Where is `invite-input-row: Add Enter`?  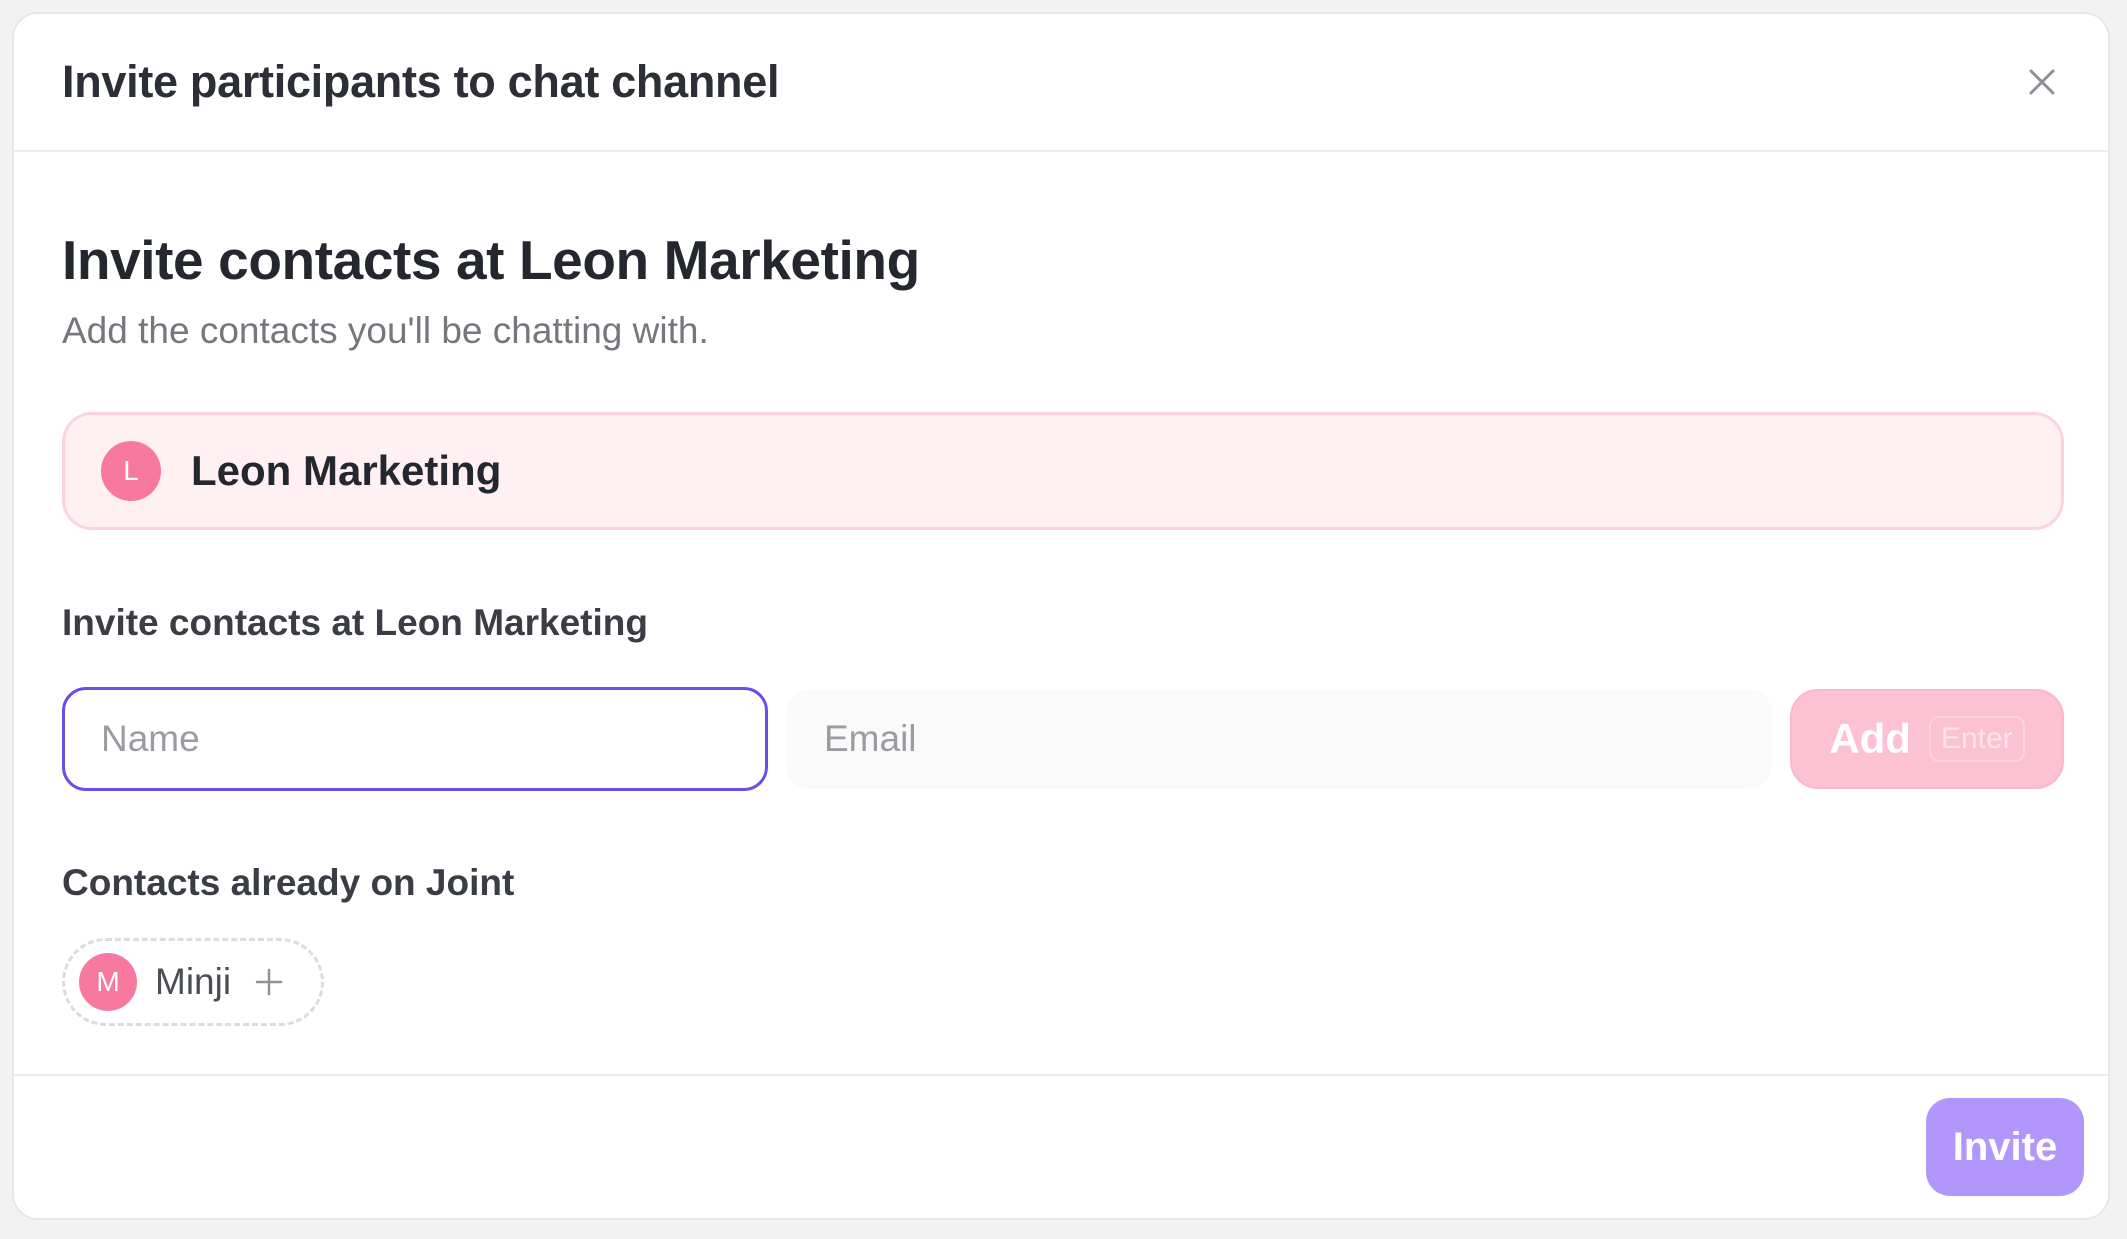 invite-input-row: Add Enter is located at coordinates (1063, 739).